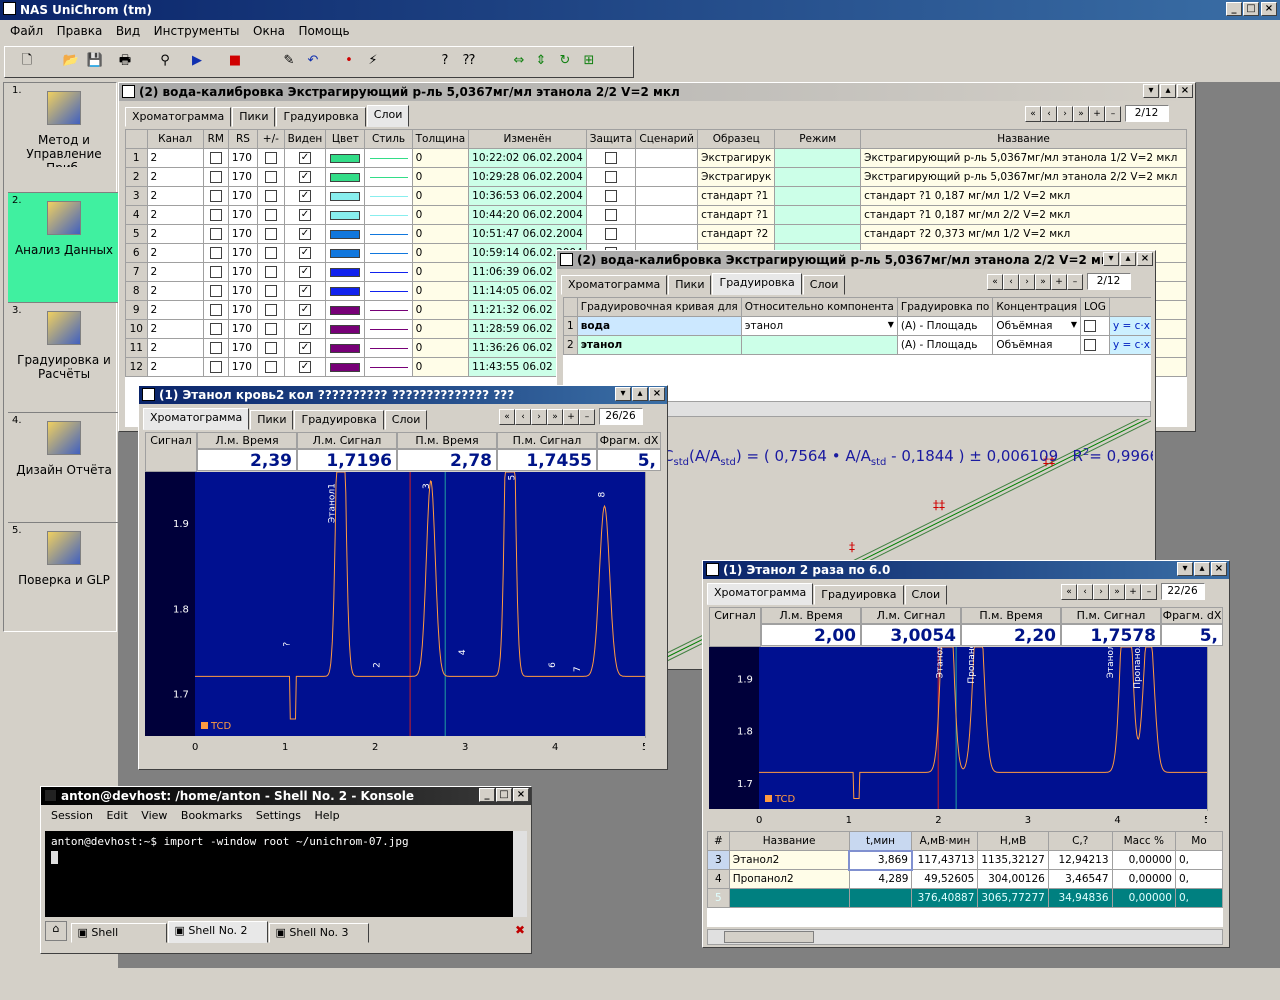 This screenshot has width=1280, height=1000. I want to click on terminal-vscroll, so click(520, 874).